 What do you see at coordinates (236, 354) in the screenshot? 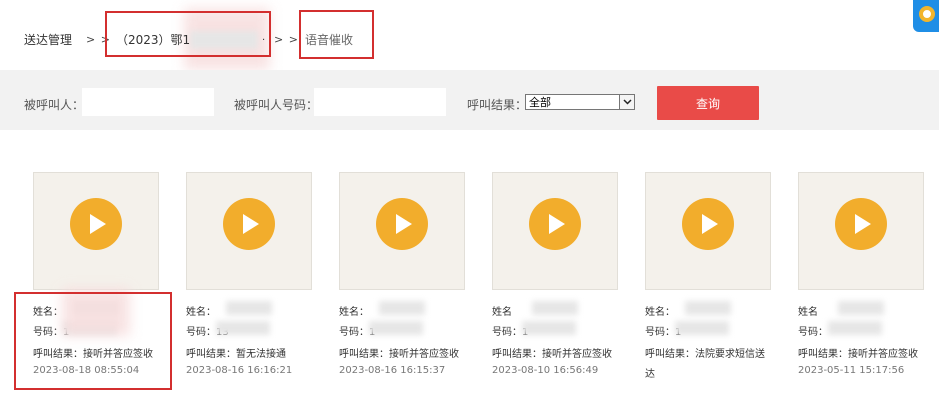
I see `card-result: 呼叫结果：暂无法接通` at bounding box center [236, 354].